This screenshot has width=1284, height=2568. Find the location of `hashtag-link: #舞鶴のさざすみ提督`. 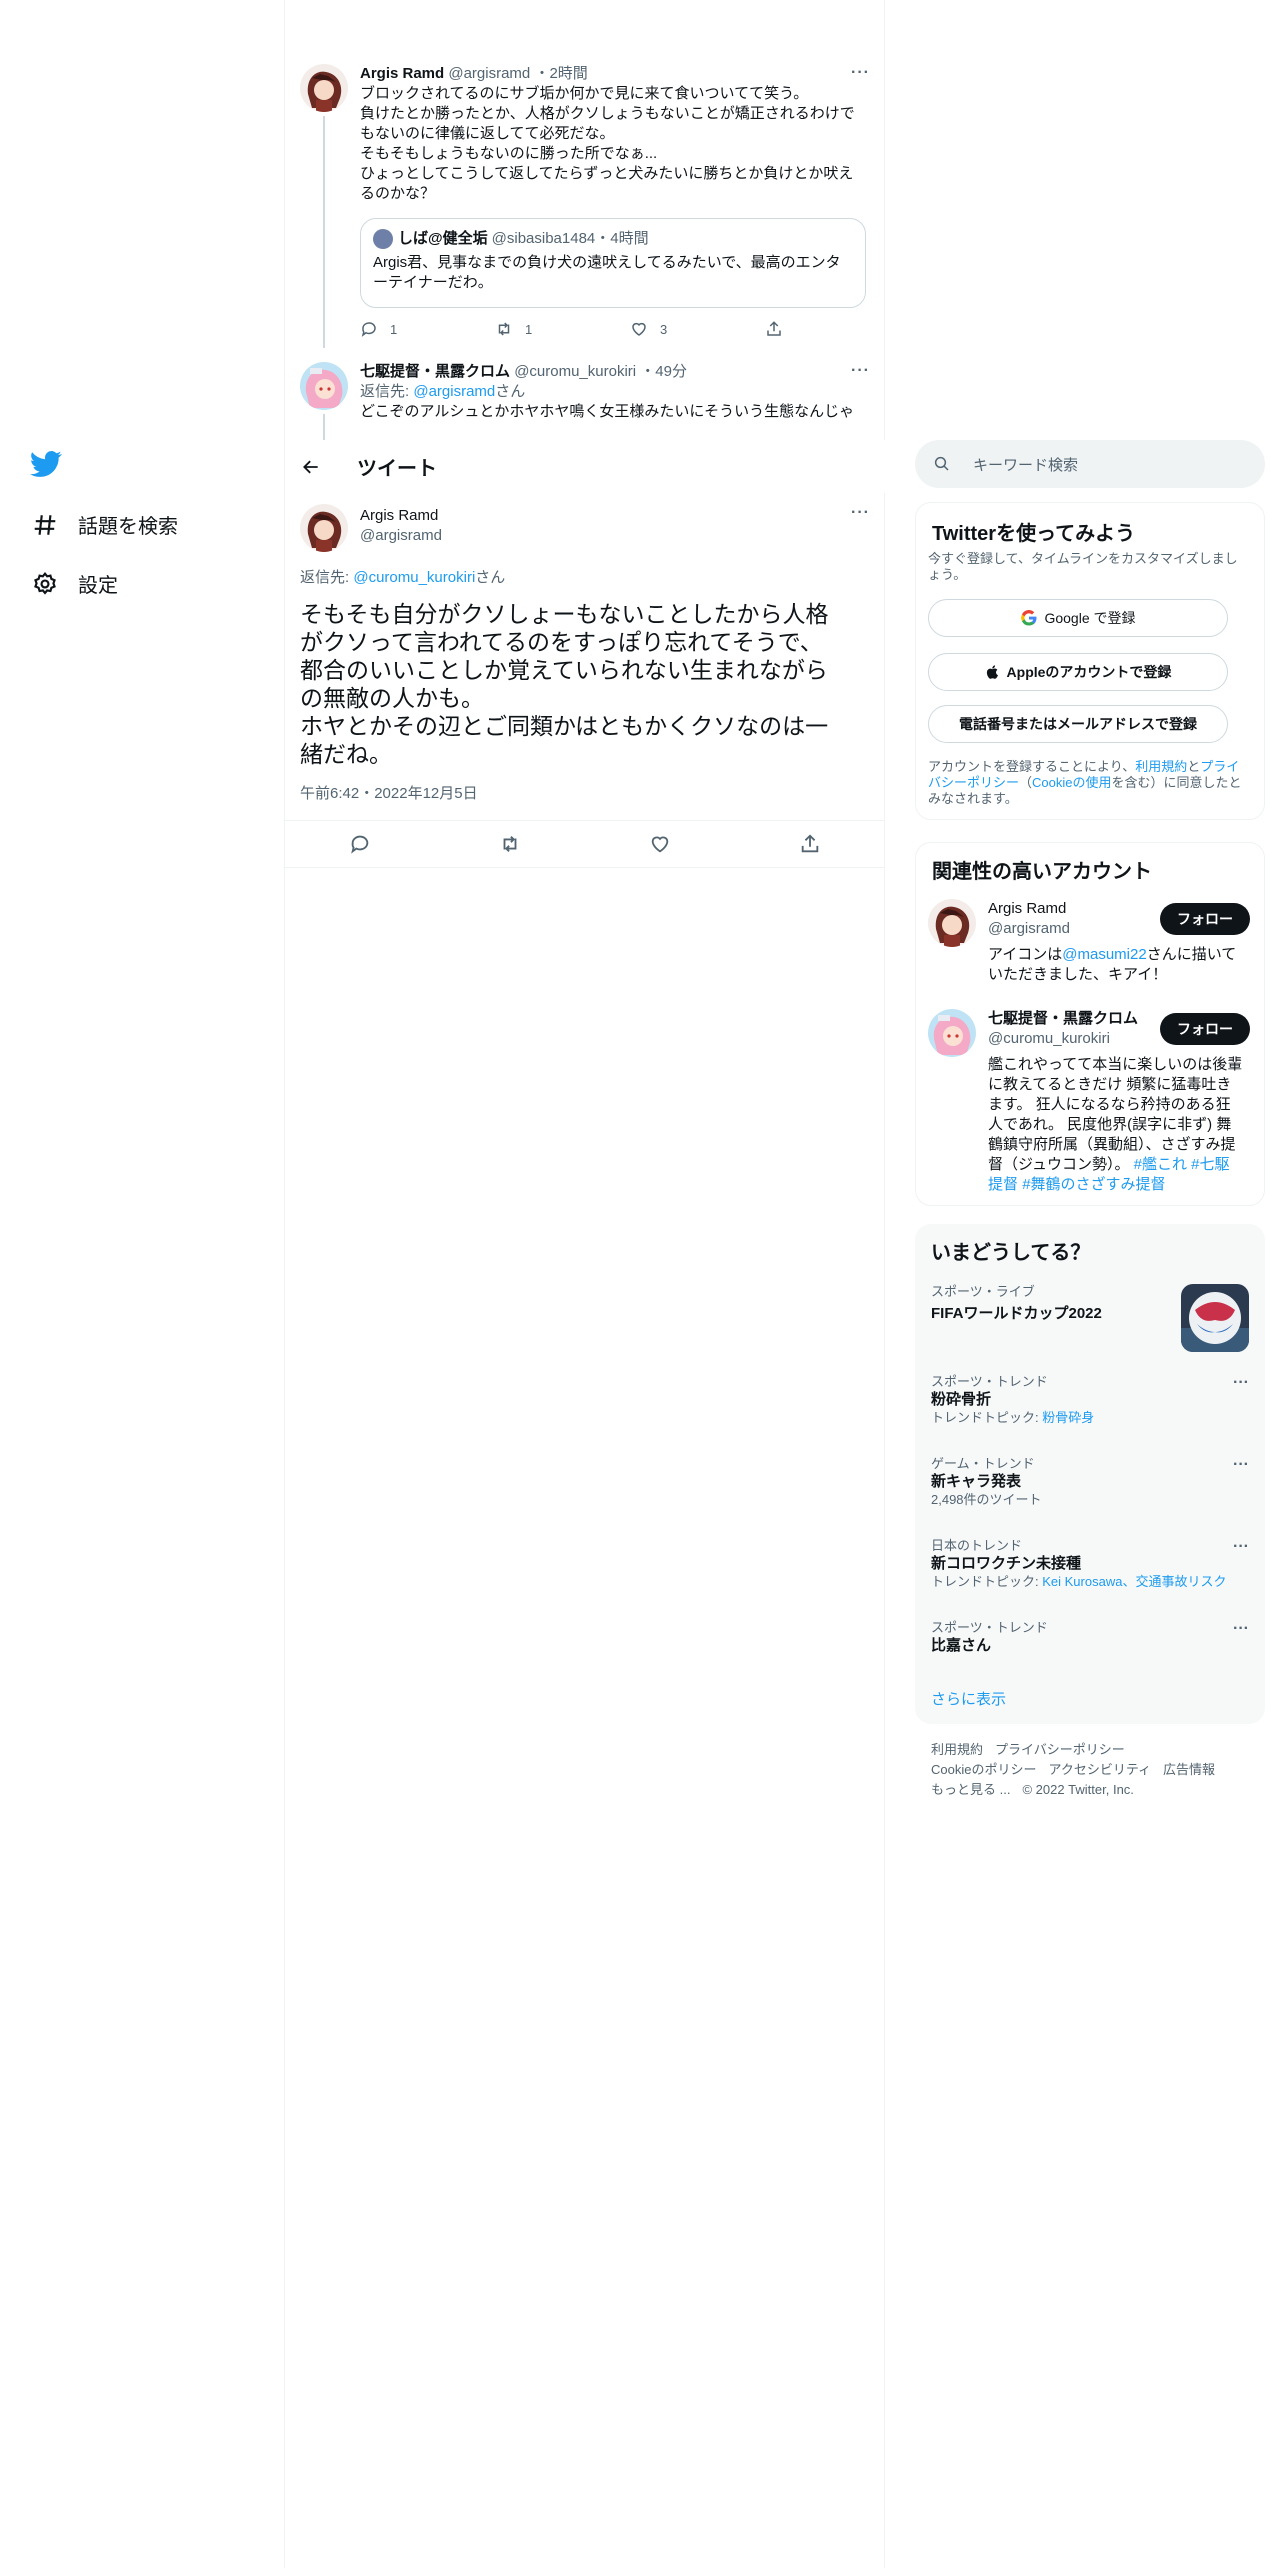

hashtag-link: #舞鶴のさざすみ提督 is located at coordinates (1093, 1184).